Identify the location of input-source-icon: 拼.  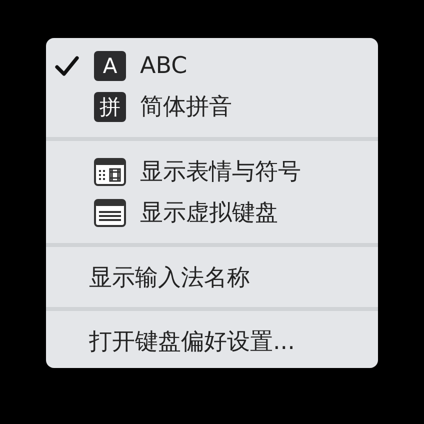
(110, 107).